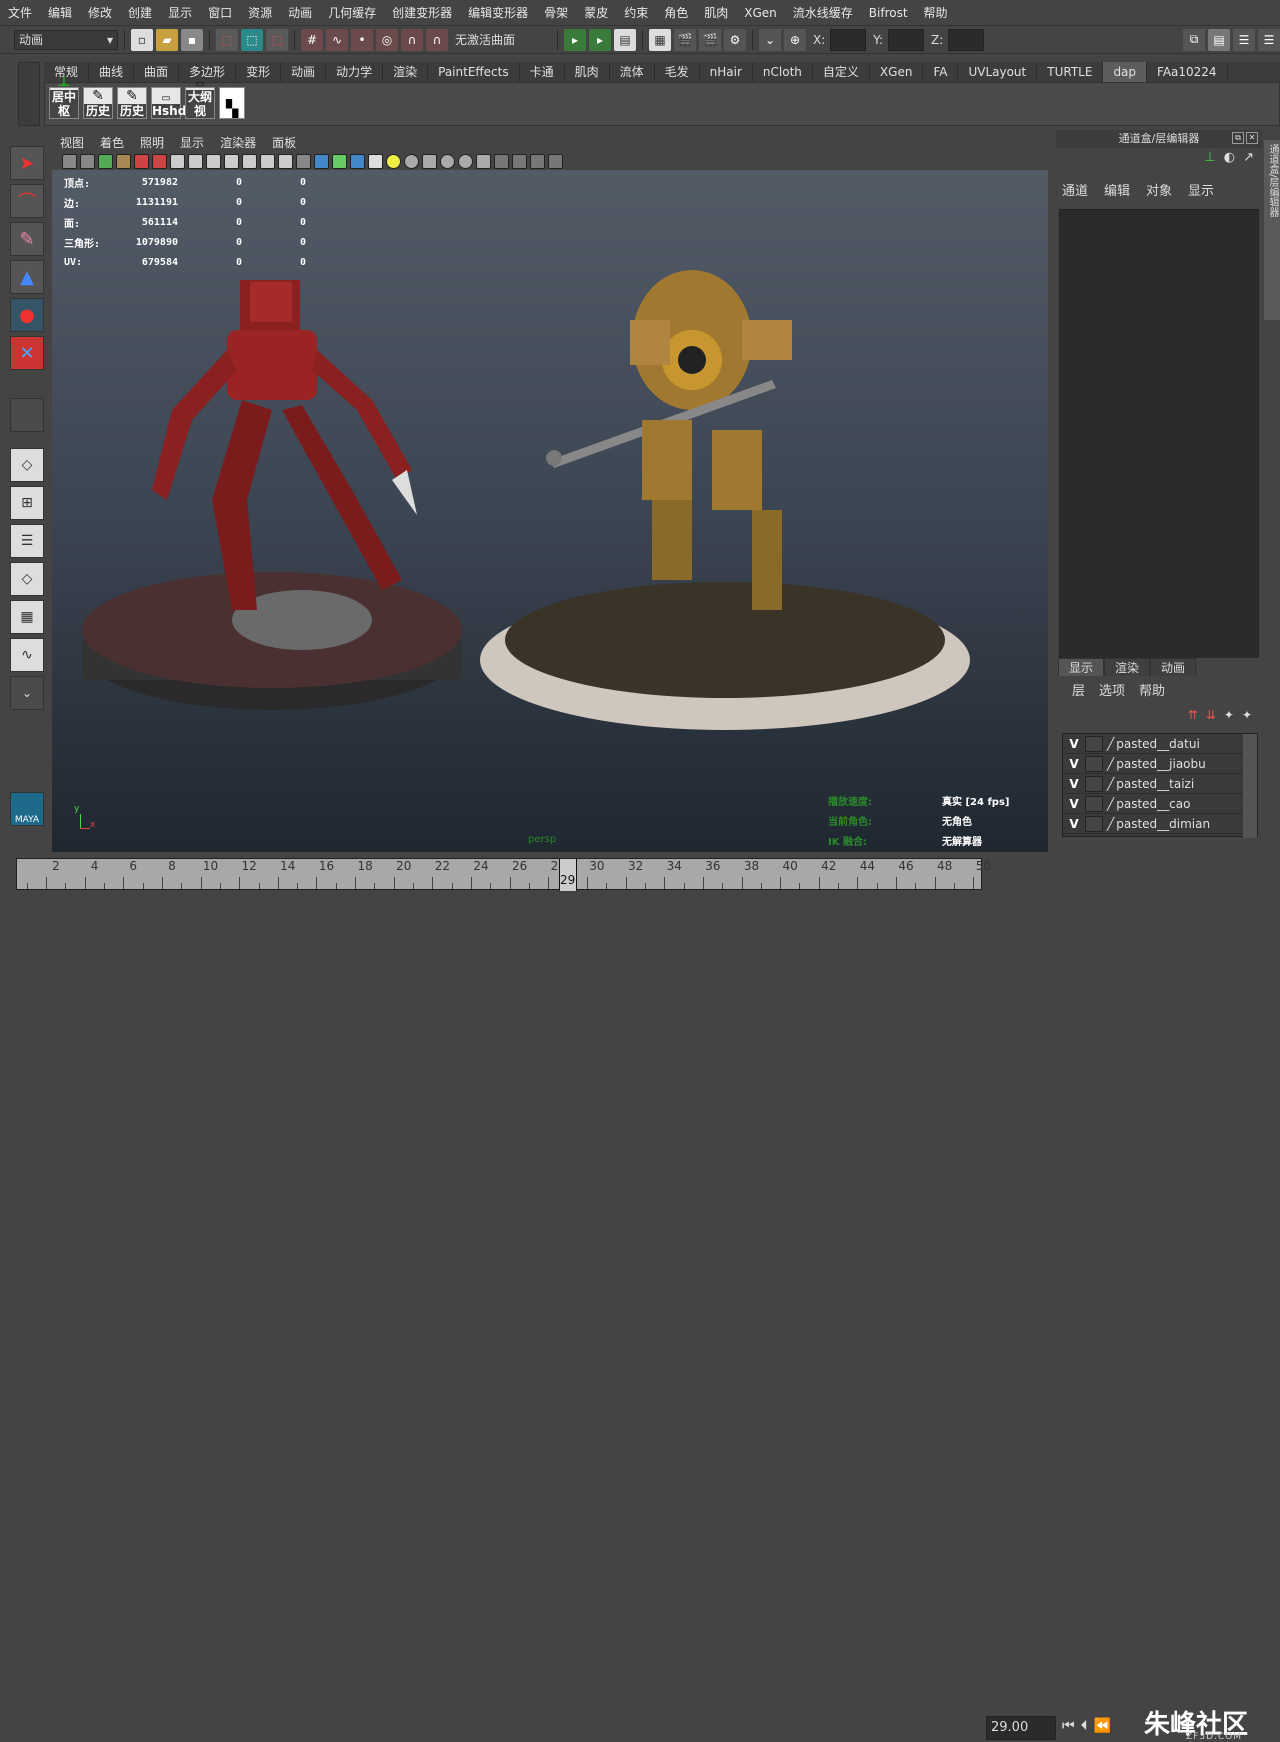 This screenshot has width=1280, height=1742. I want to click on hypershade-layout-icon: ▦, so click(27, 617).